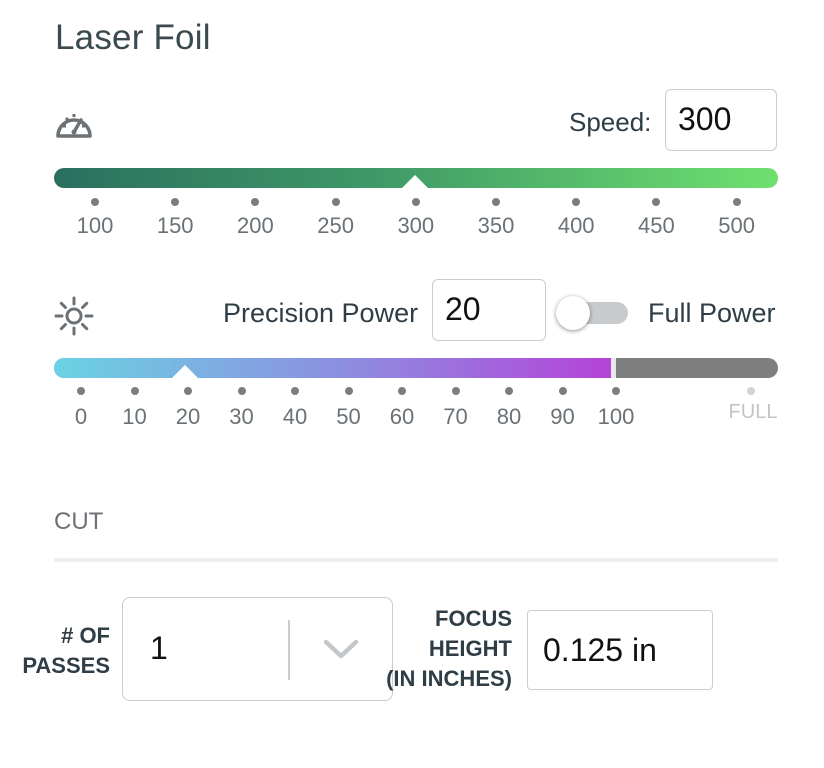  I want to click on power-input: 20, so click(489, 310).